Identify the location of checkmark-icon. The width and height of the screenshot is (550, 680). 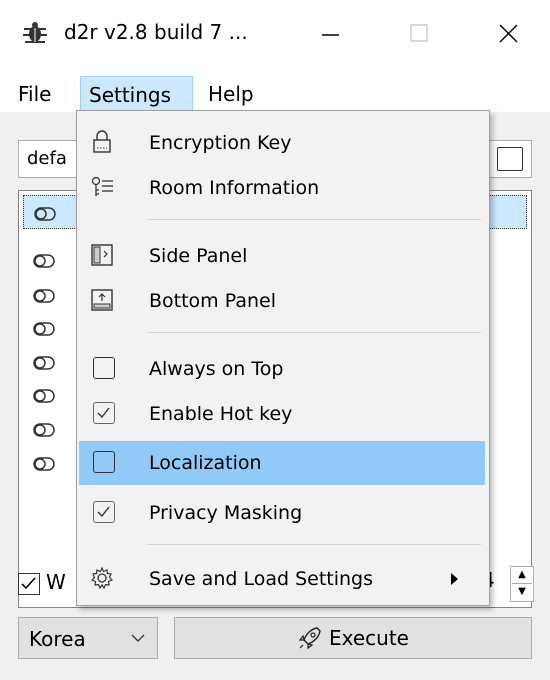
(28, 583).